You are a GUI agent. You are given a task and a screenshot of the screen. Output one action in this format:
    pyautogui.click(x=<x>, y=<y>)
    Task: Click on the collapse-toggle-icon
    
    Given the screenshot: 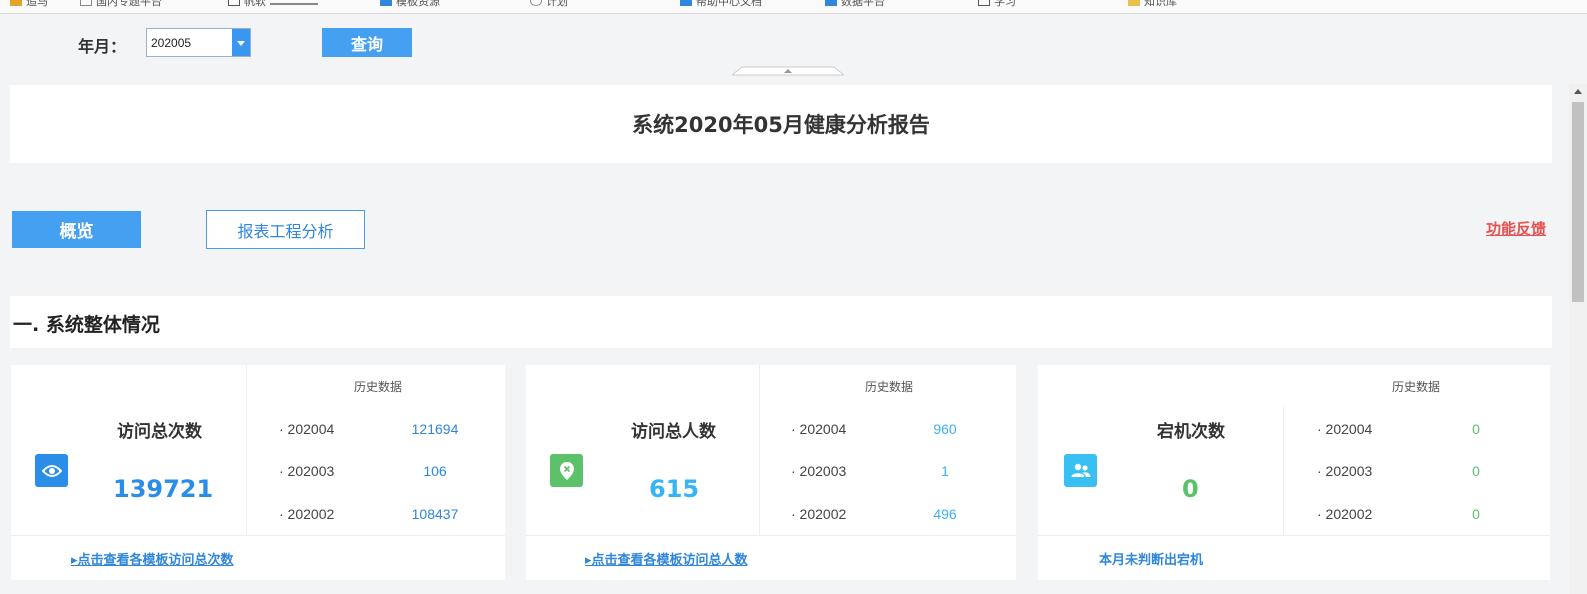 What is the action you would take?
    pyautogui.click(x=788, y=71)
    